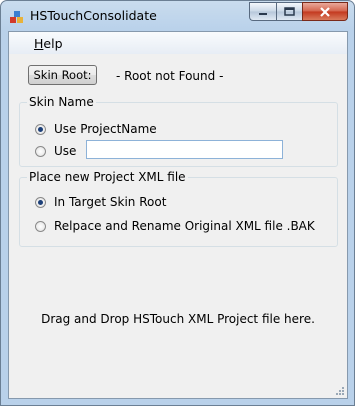 The image size is (355, 406). What do you see at coordinates (40, 202) in the screenshot?
I see `target-skin-root-radio` at bounding box center [40, 202].